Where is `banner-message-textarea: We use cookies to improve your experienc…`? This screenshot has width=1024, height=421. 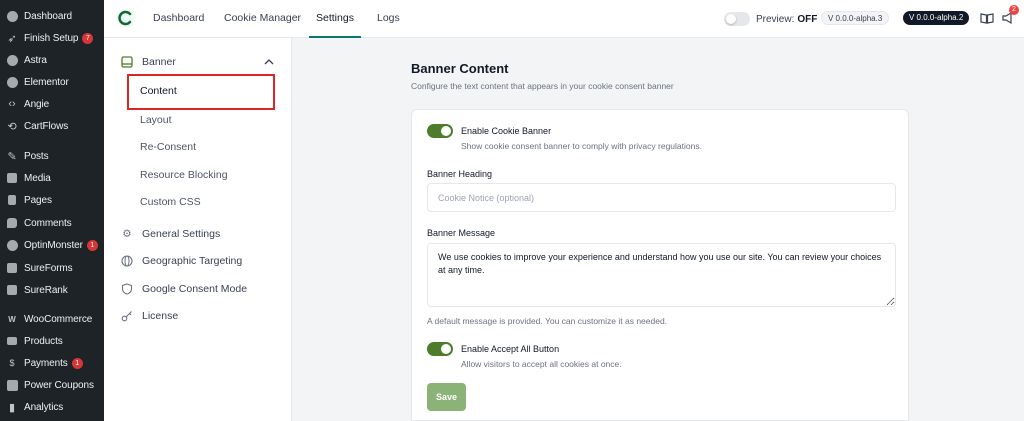 banner-message-textarea: We use cookies to improve your experienc… is located at coordinates (661, 275).